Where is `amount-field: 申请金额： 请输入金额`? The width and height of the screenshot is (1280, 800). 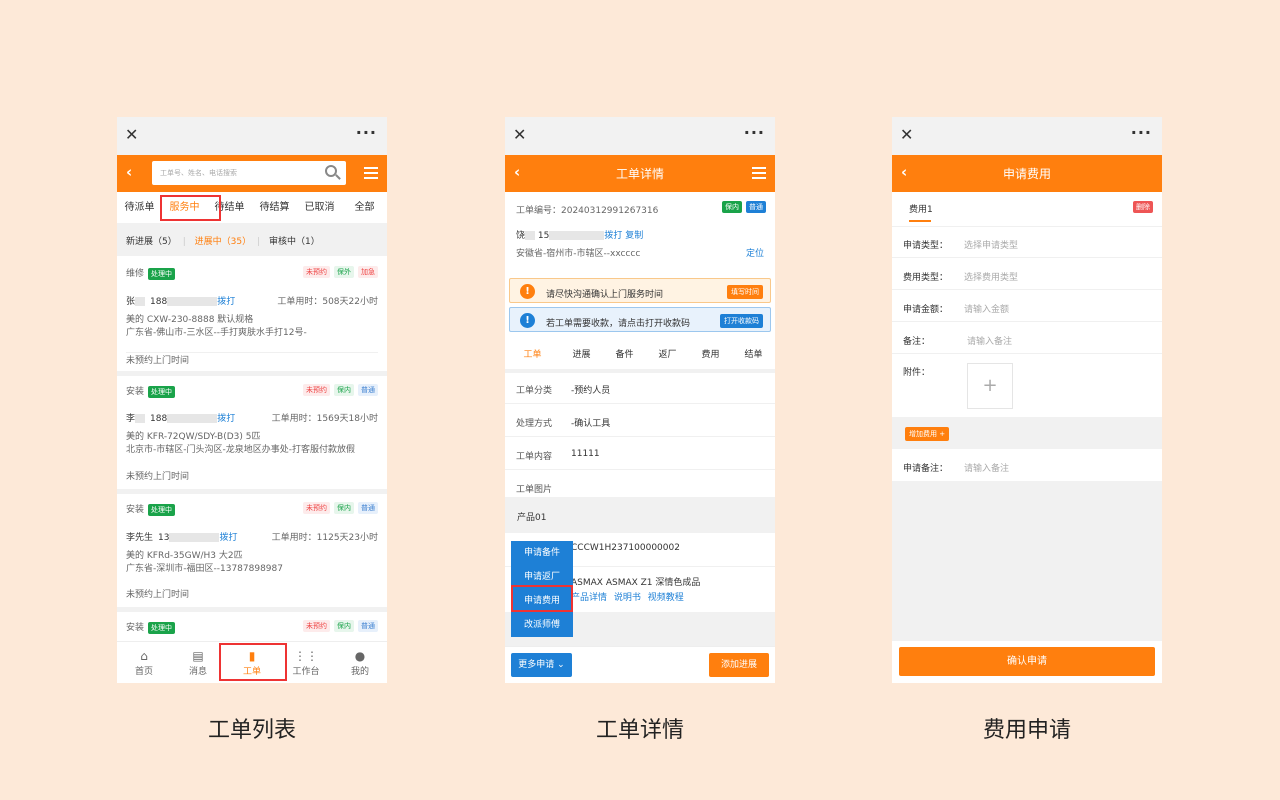
amount-field: 申请金额： 请输入金额 is located at coordinates (1027, 306).